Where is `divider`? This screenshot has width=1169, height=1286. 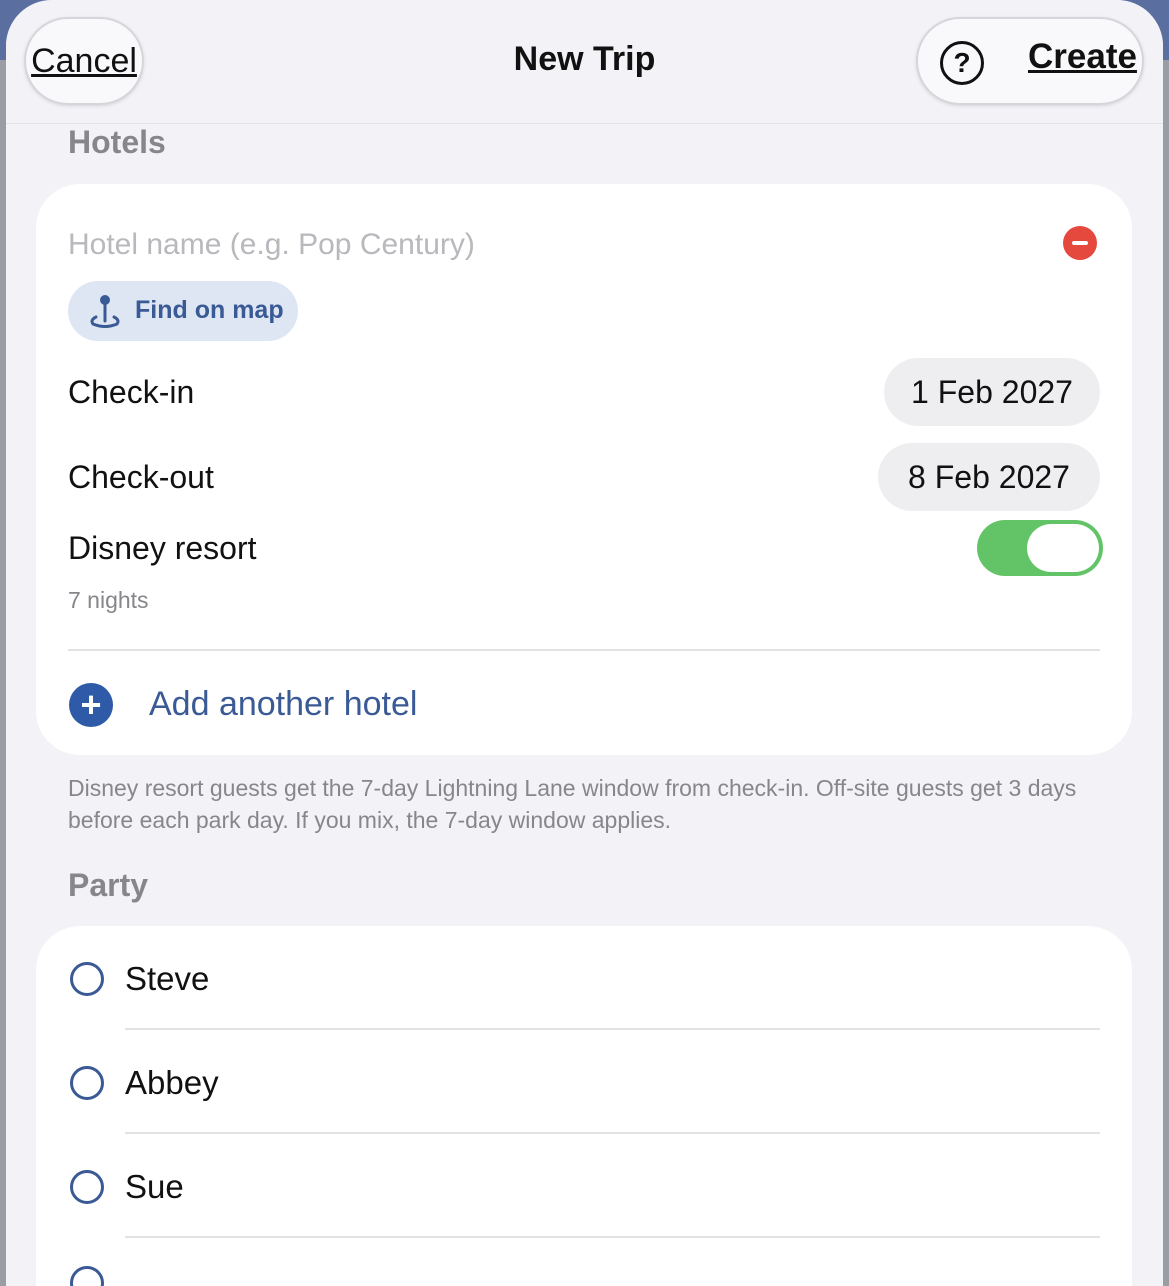 divider is located at coordinates (584, 650).